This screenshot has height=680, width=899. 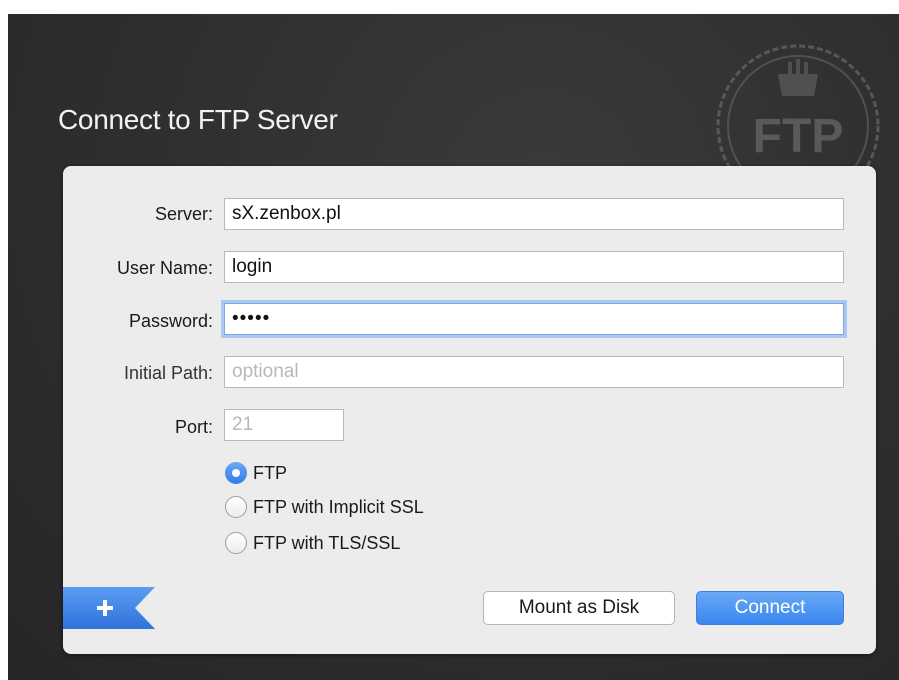 I want to click on protocol-label: FTP with TLS/SSL, so click(x=327, y=542).